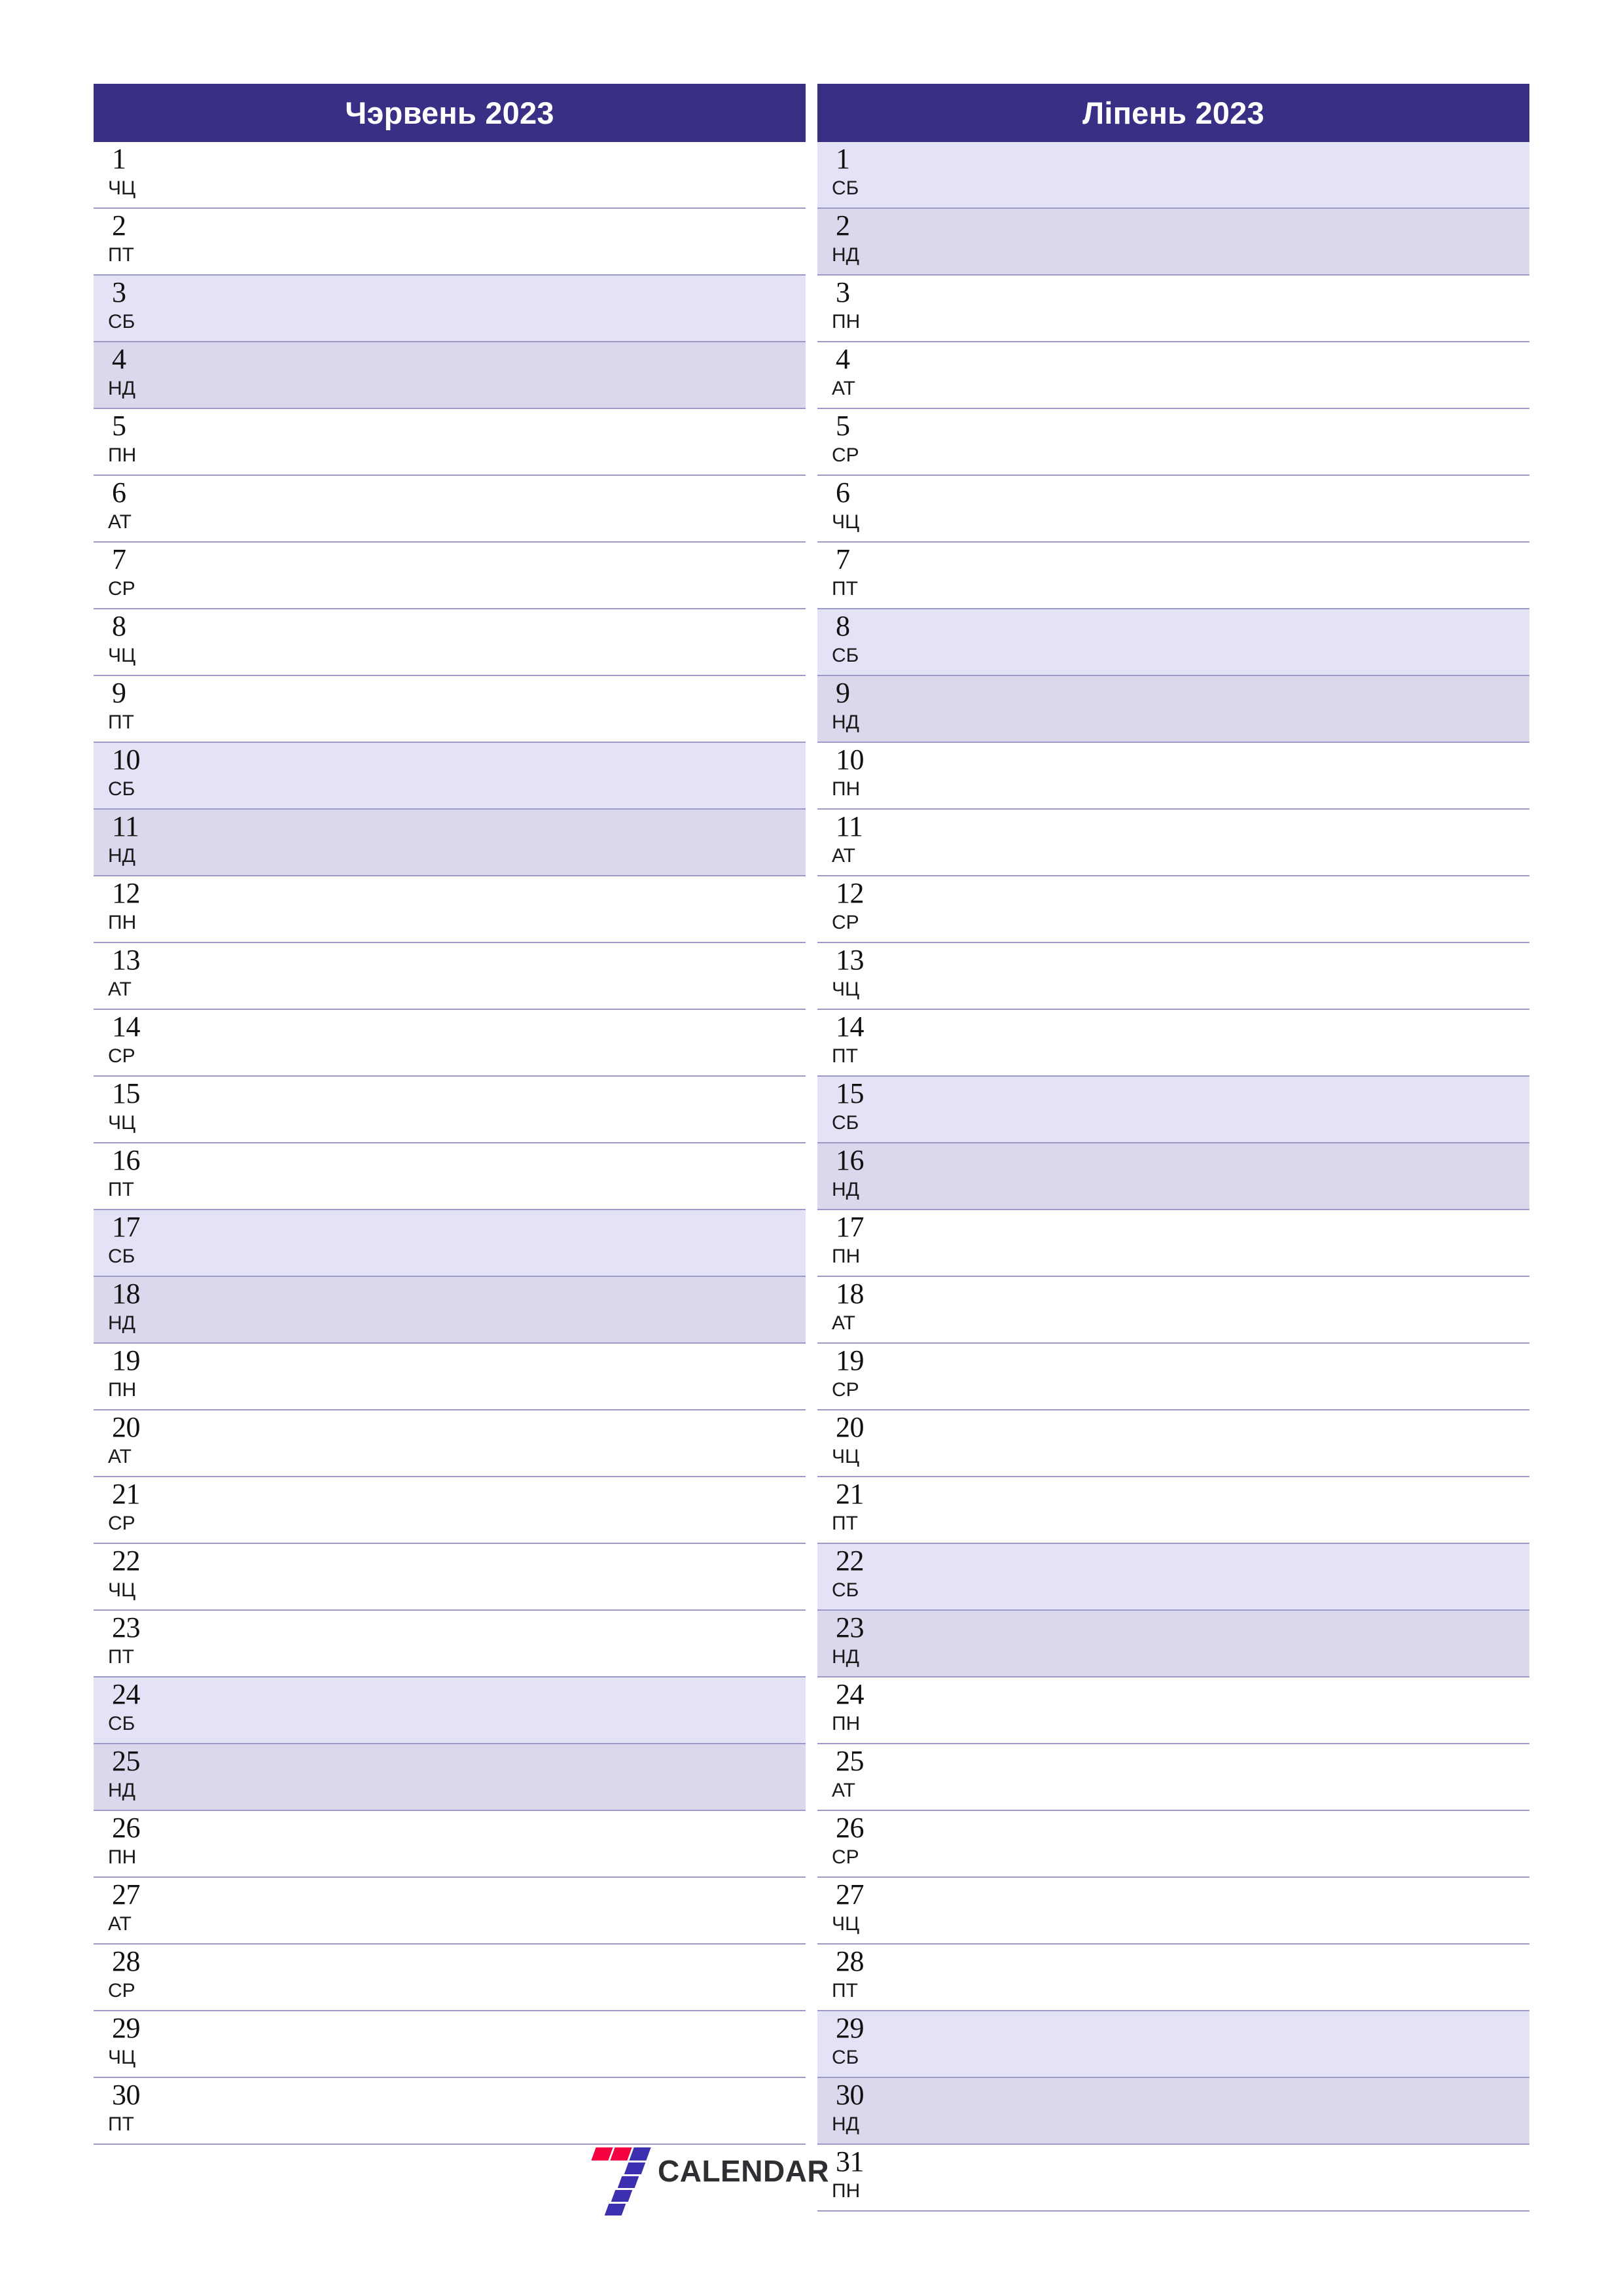 The height and width of the screenshot is (2296, 1623). I want to click on day-row: 19 ПН, so click(450, 1377).